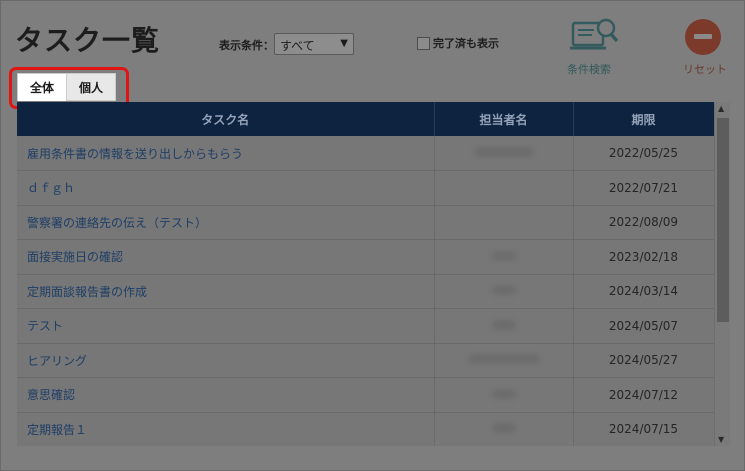 The image size is (745, 471). Describe the element at coordinates (705, 69) in the screenshot. I see `reset-button-label: リセット` at that location.